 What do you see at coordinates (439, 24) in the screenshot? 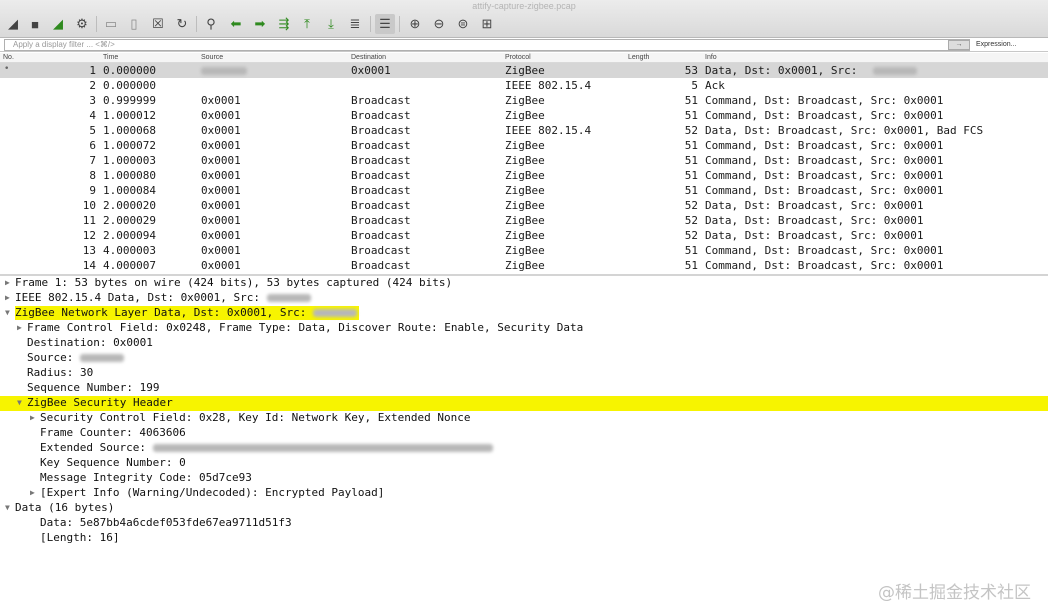
I see `zoom-out-icon: ⊖` at bounding box center [439, 24].